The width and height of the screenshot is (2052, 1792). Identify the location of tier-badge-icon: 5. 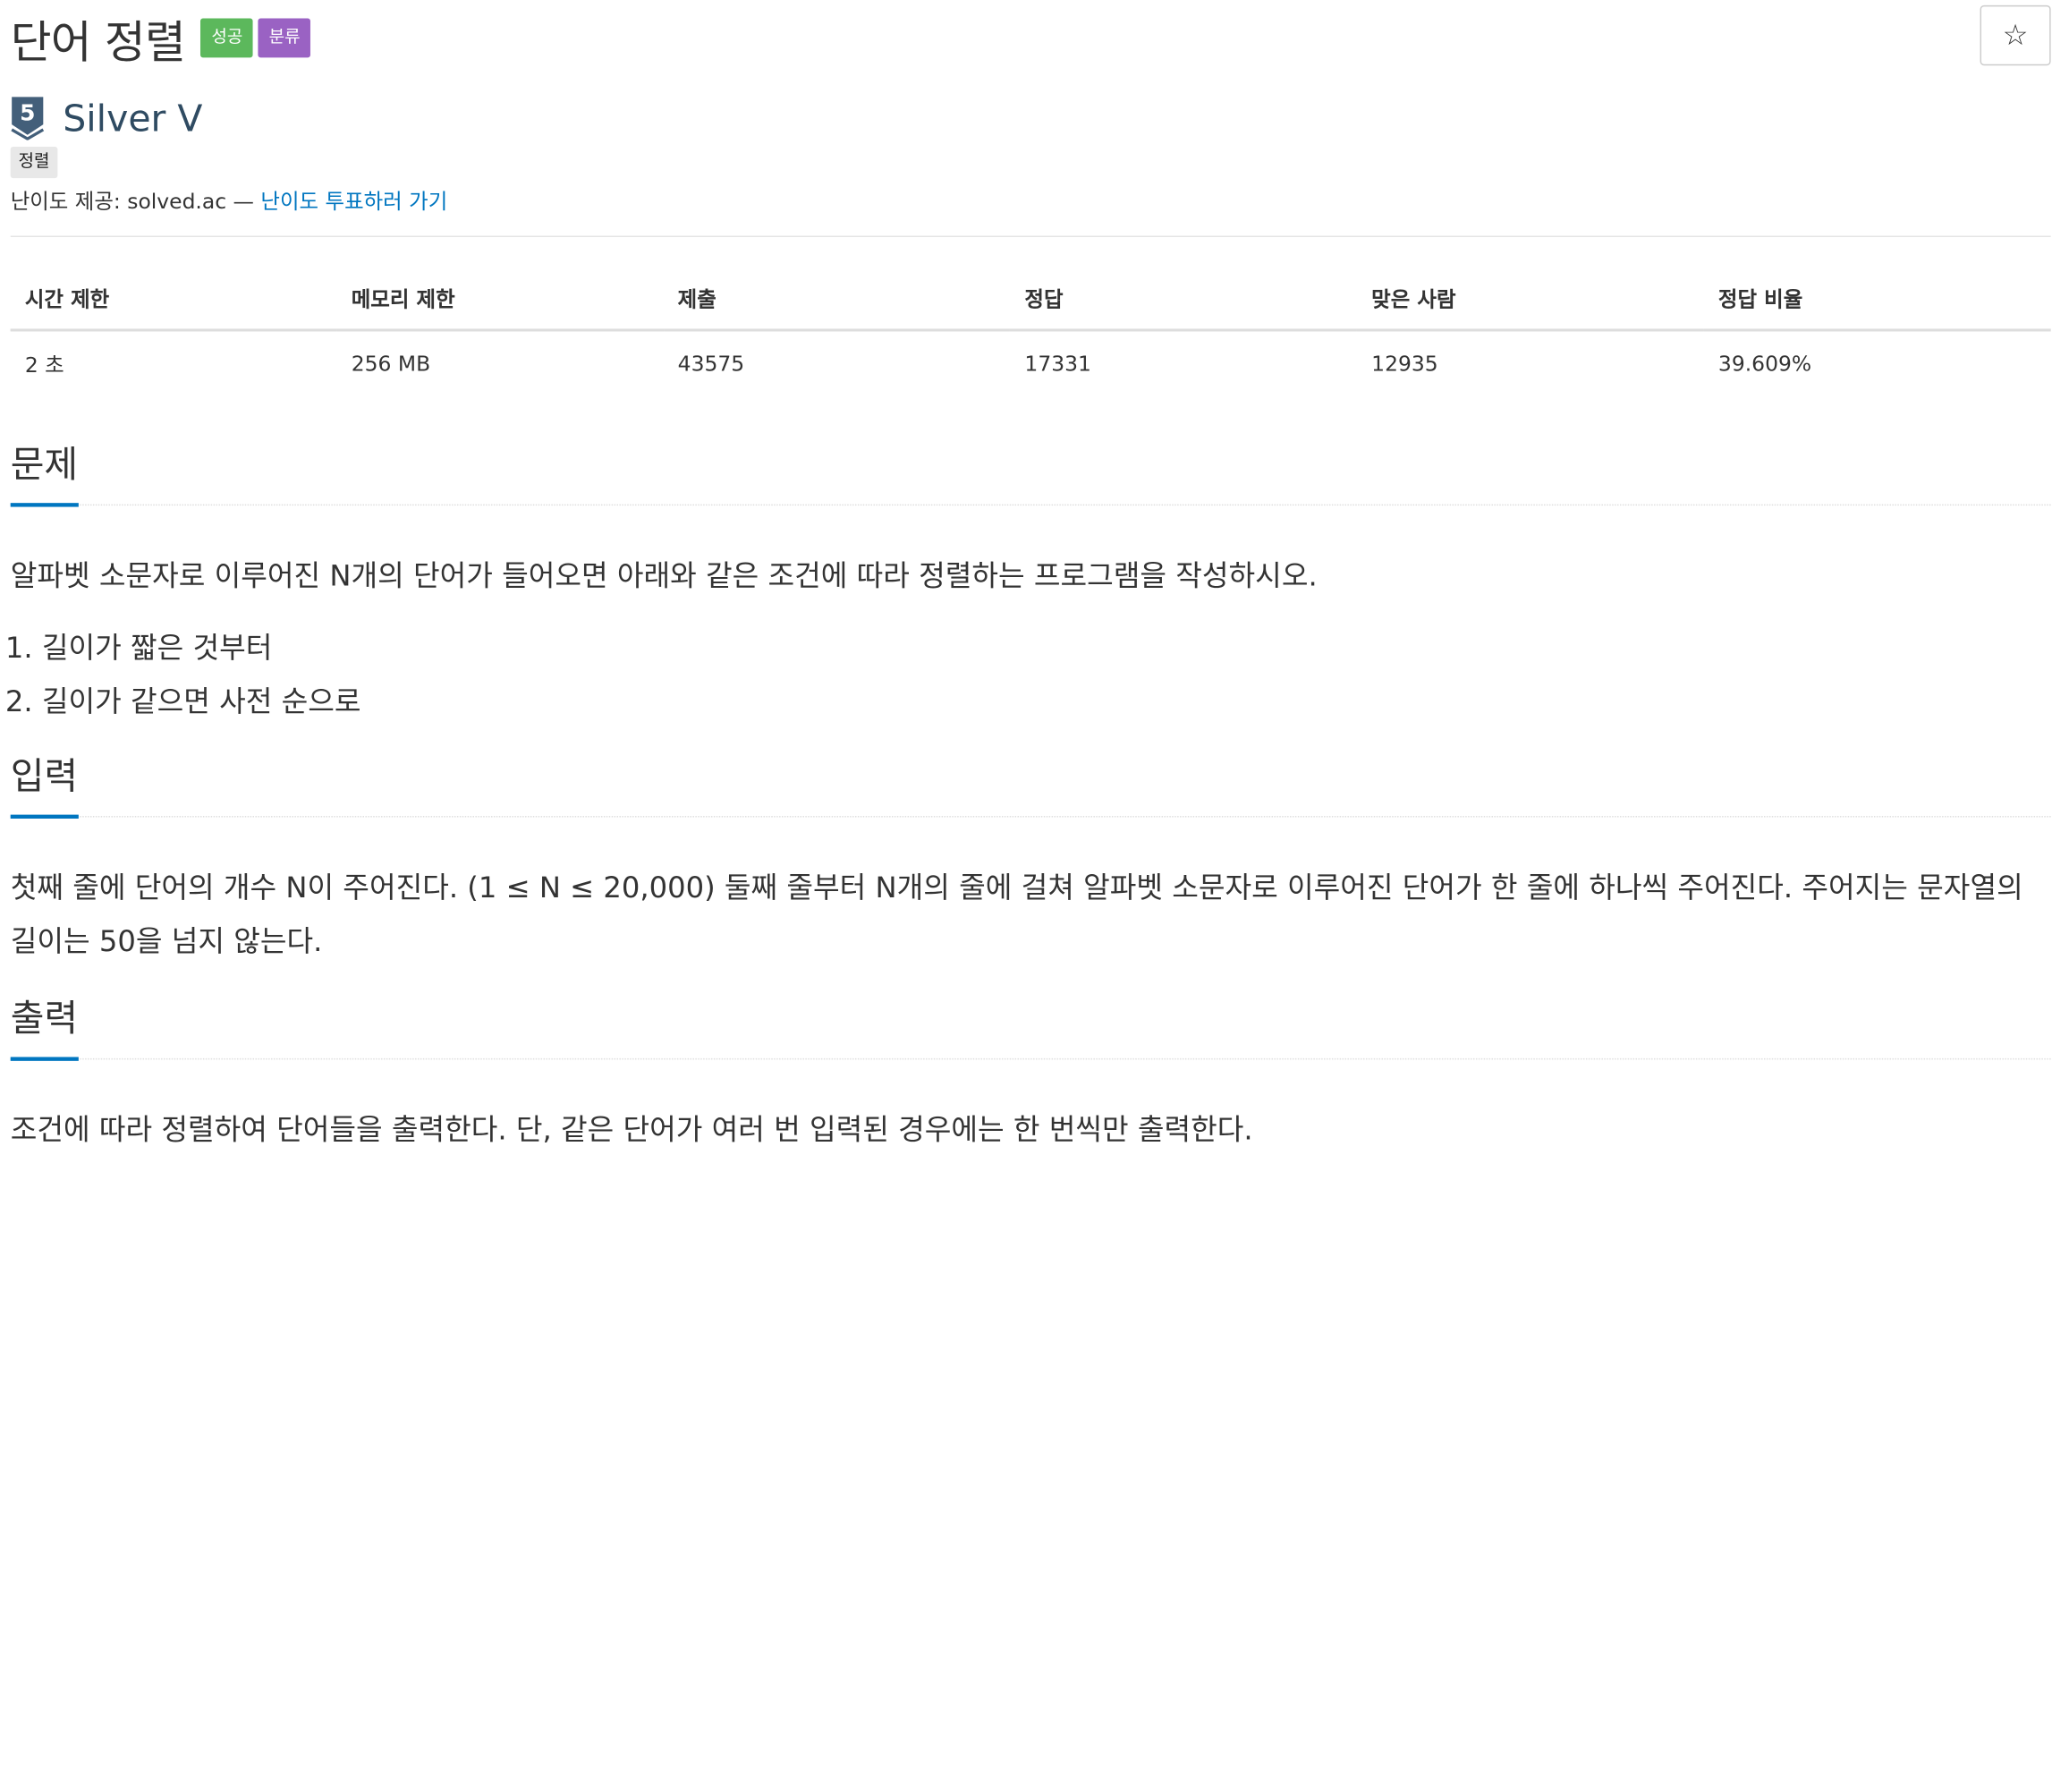
(28, 118).